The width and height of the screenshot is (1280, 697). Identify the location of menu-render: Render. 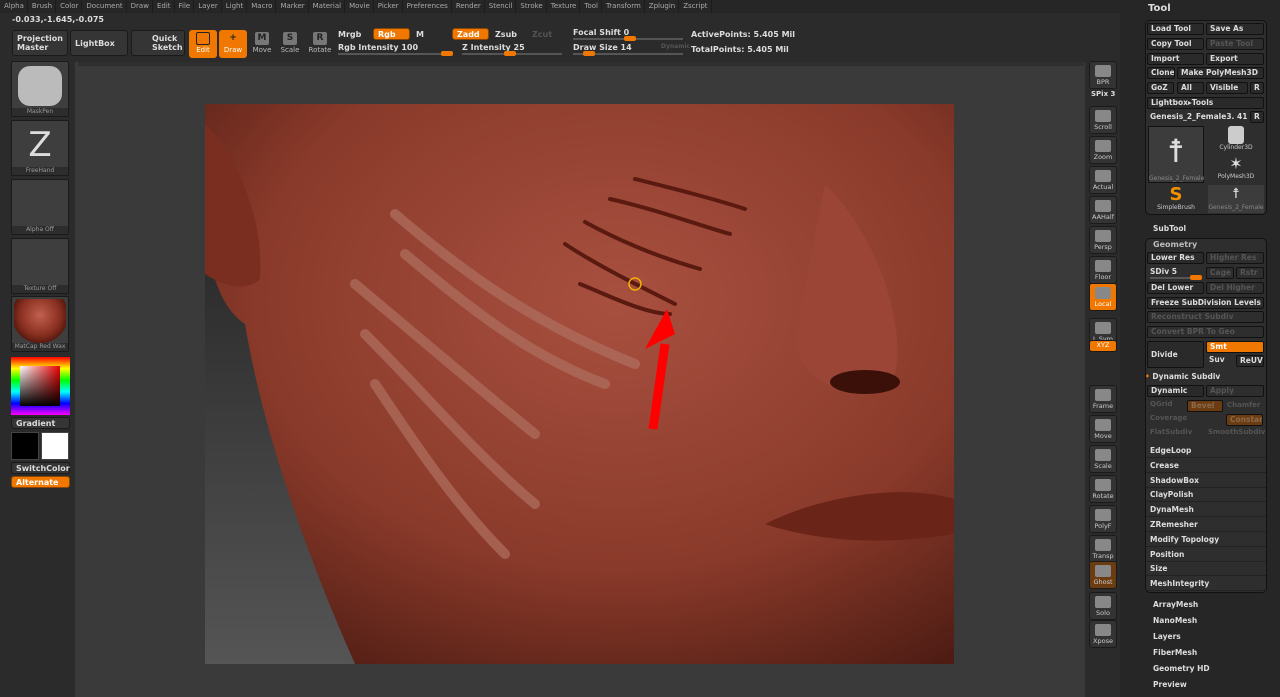
(468, 6).